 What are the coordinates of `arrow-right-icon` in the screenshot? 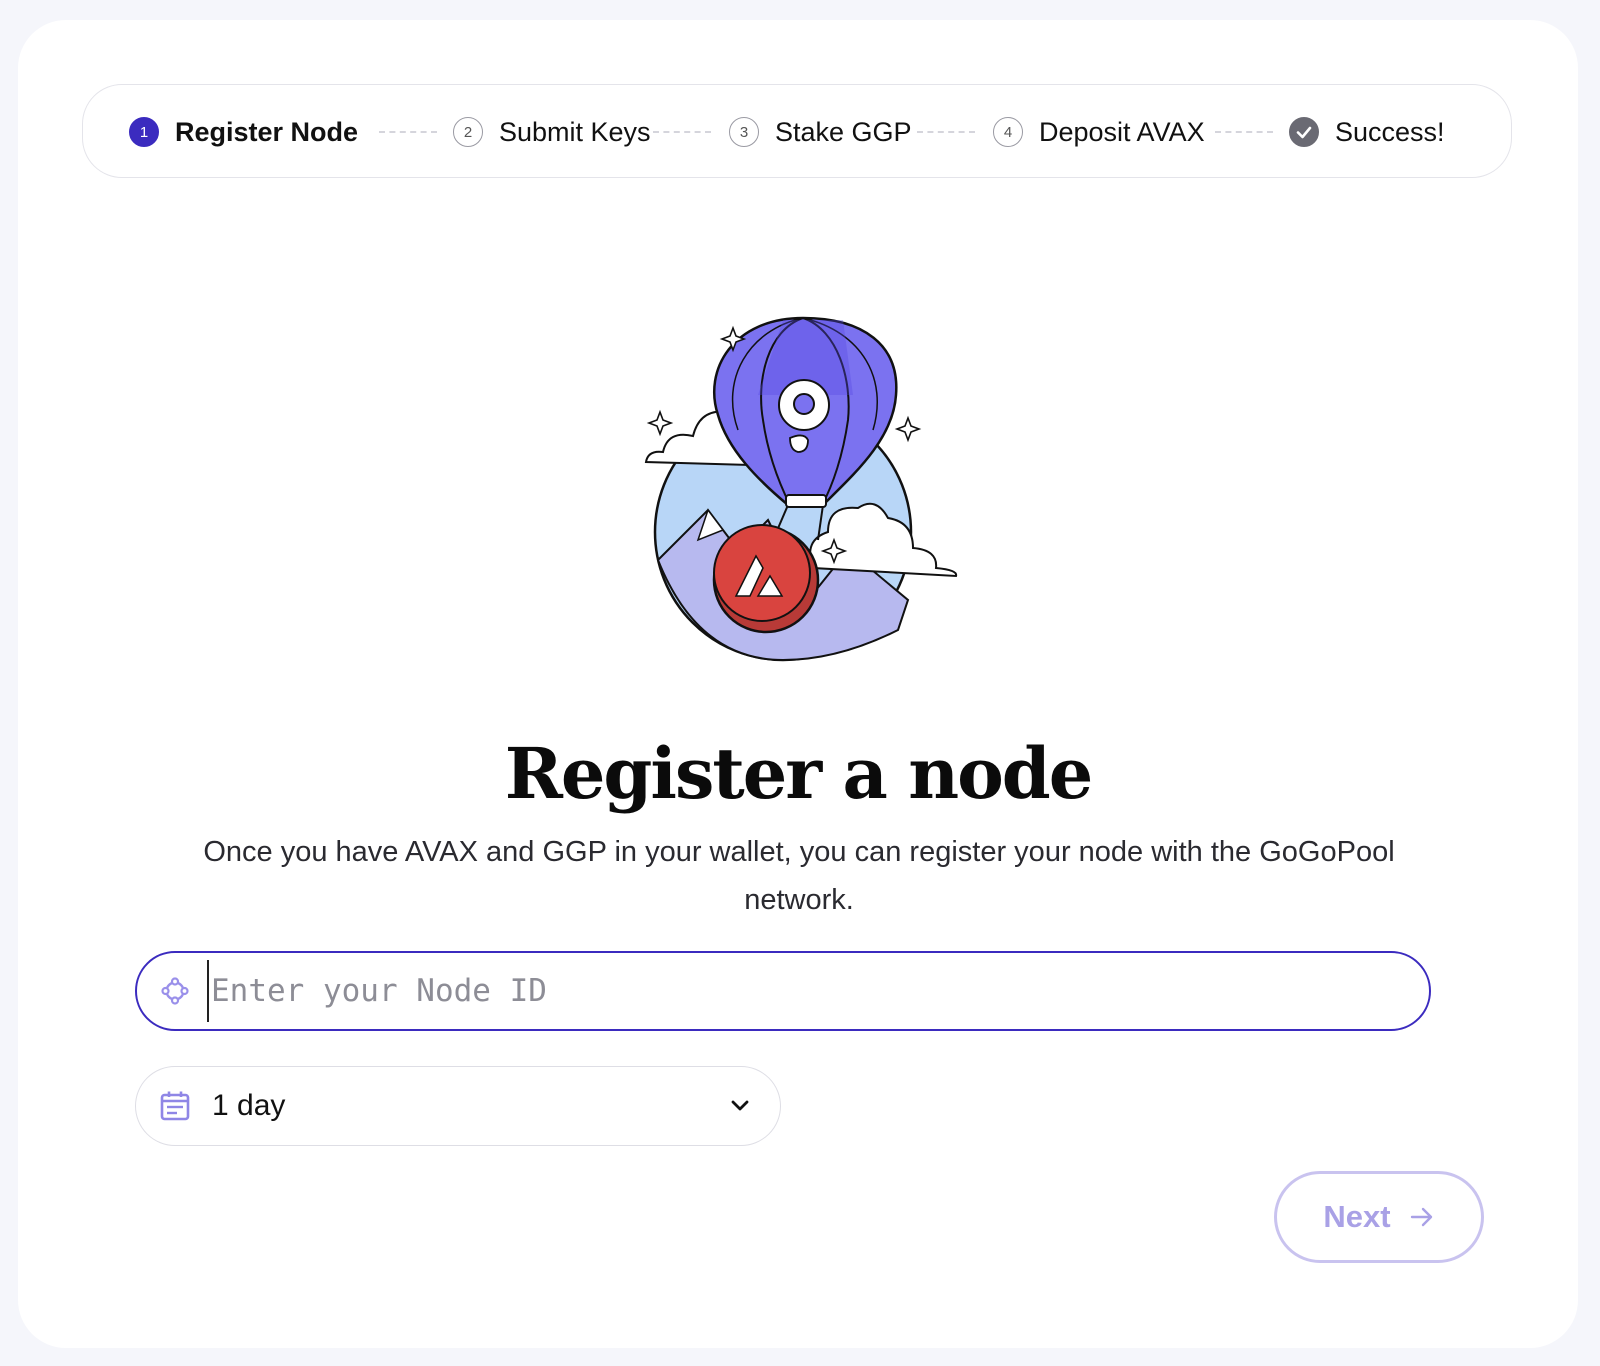 It's located at (1421, 1217).